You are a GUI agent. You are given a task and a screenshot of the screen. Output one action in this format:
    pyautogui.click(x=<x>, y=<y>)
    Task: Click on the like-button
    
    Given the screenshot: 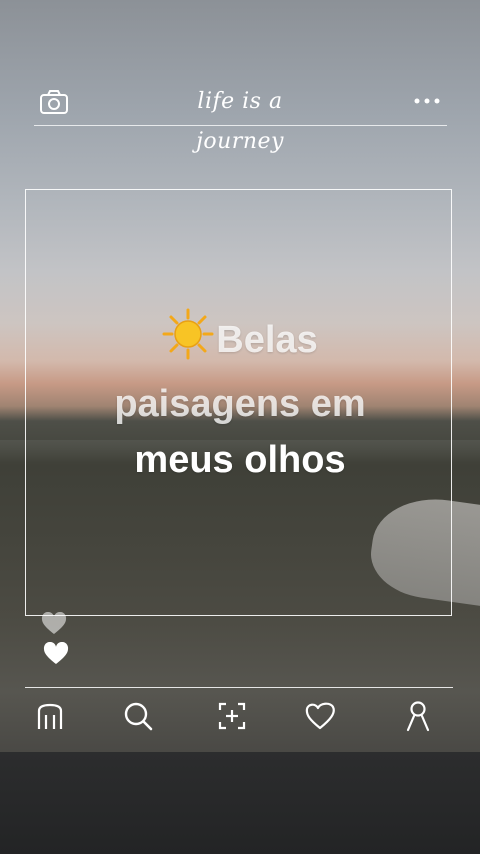 What is the action you would take?
    pyautogui.click(x=56, y=653)
    